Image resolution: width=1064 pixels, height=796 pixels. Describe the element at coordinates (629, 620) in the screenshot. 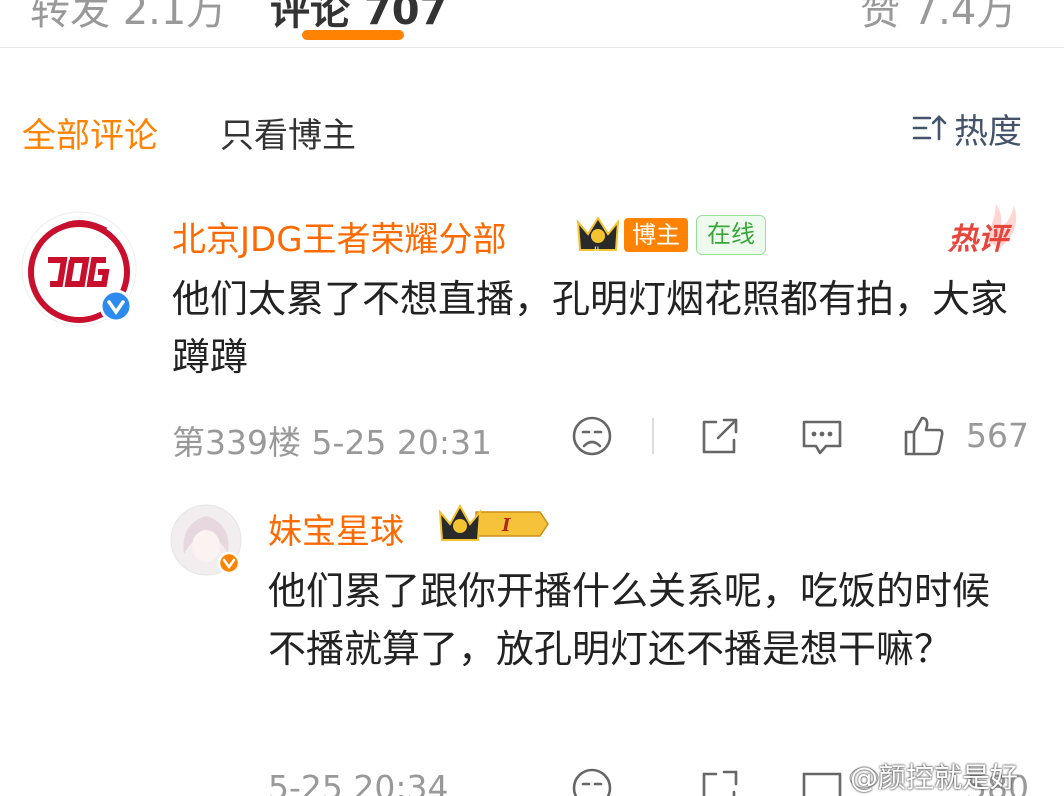

I see `reply-text: 他们累了跟你开播什么关系呢，吃饭的时候不播就算了，放孔明灯还不播是想干嘛？` at that location.